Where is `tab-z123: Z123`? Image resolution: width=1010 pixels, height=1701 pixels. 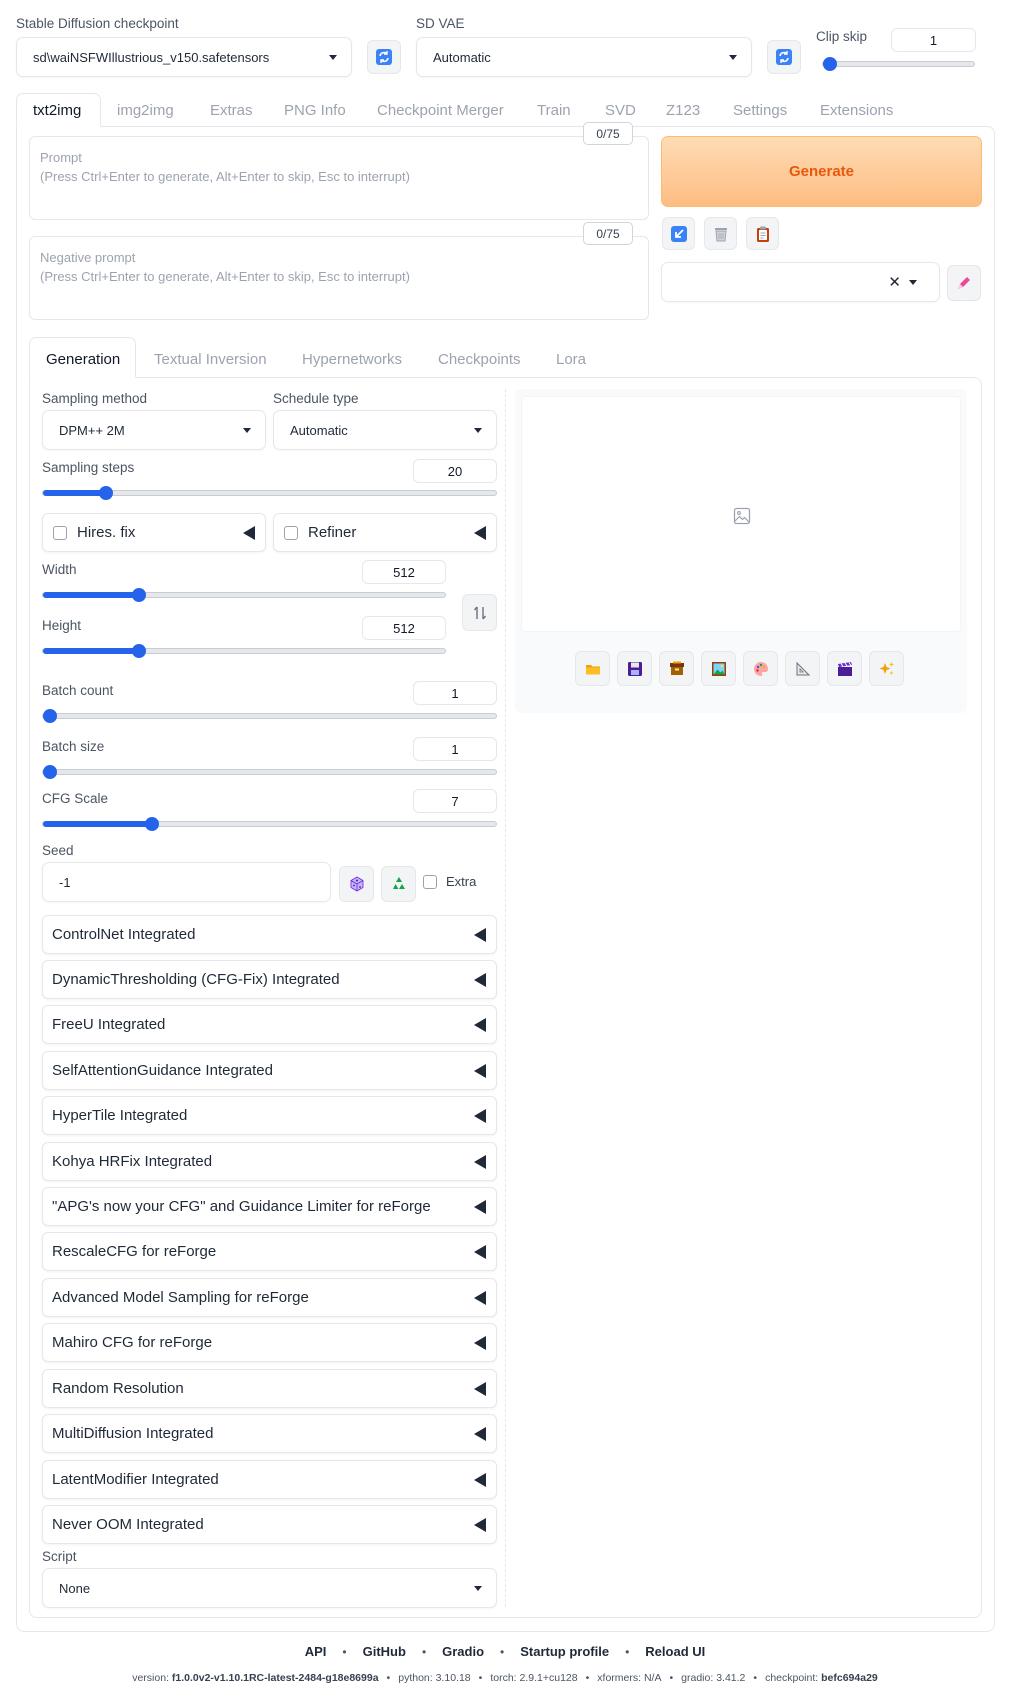 tab-z123: Z123 is located at coordinates (683, 110).